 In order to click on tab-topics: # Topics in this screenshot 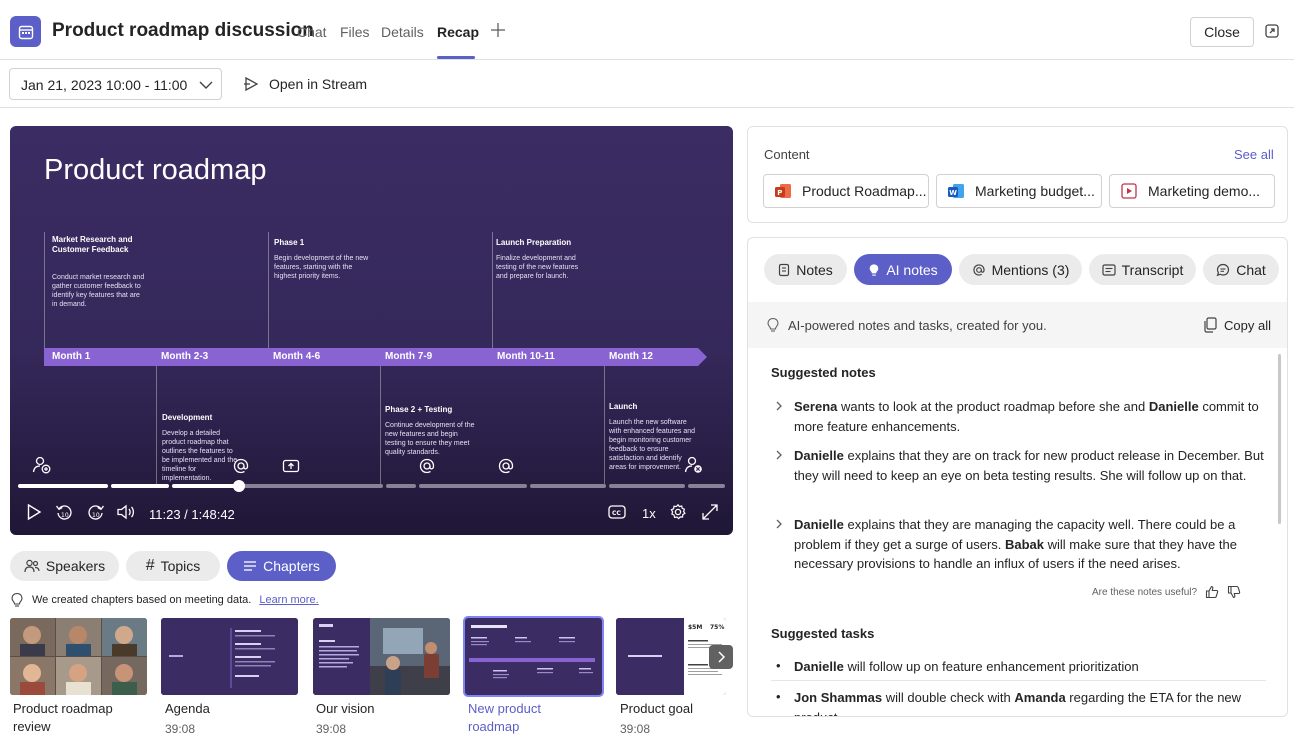, I will do `click(173, 566)`.